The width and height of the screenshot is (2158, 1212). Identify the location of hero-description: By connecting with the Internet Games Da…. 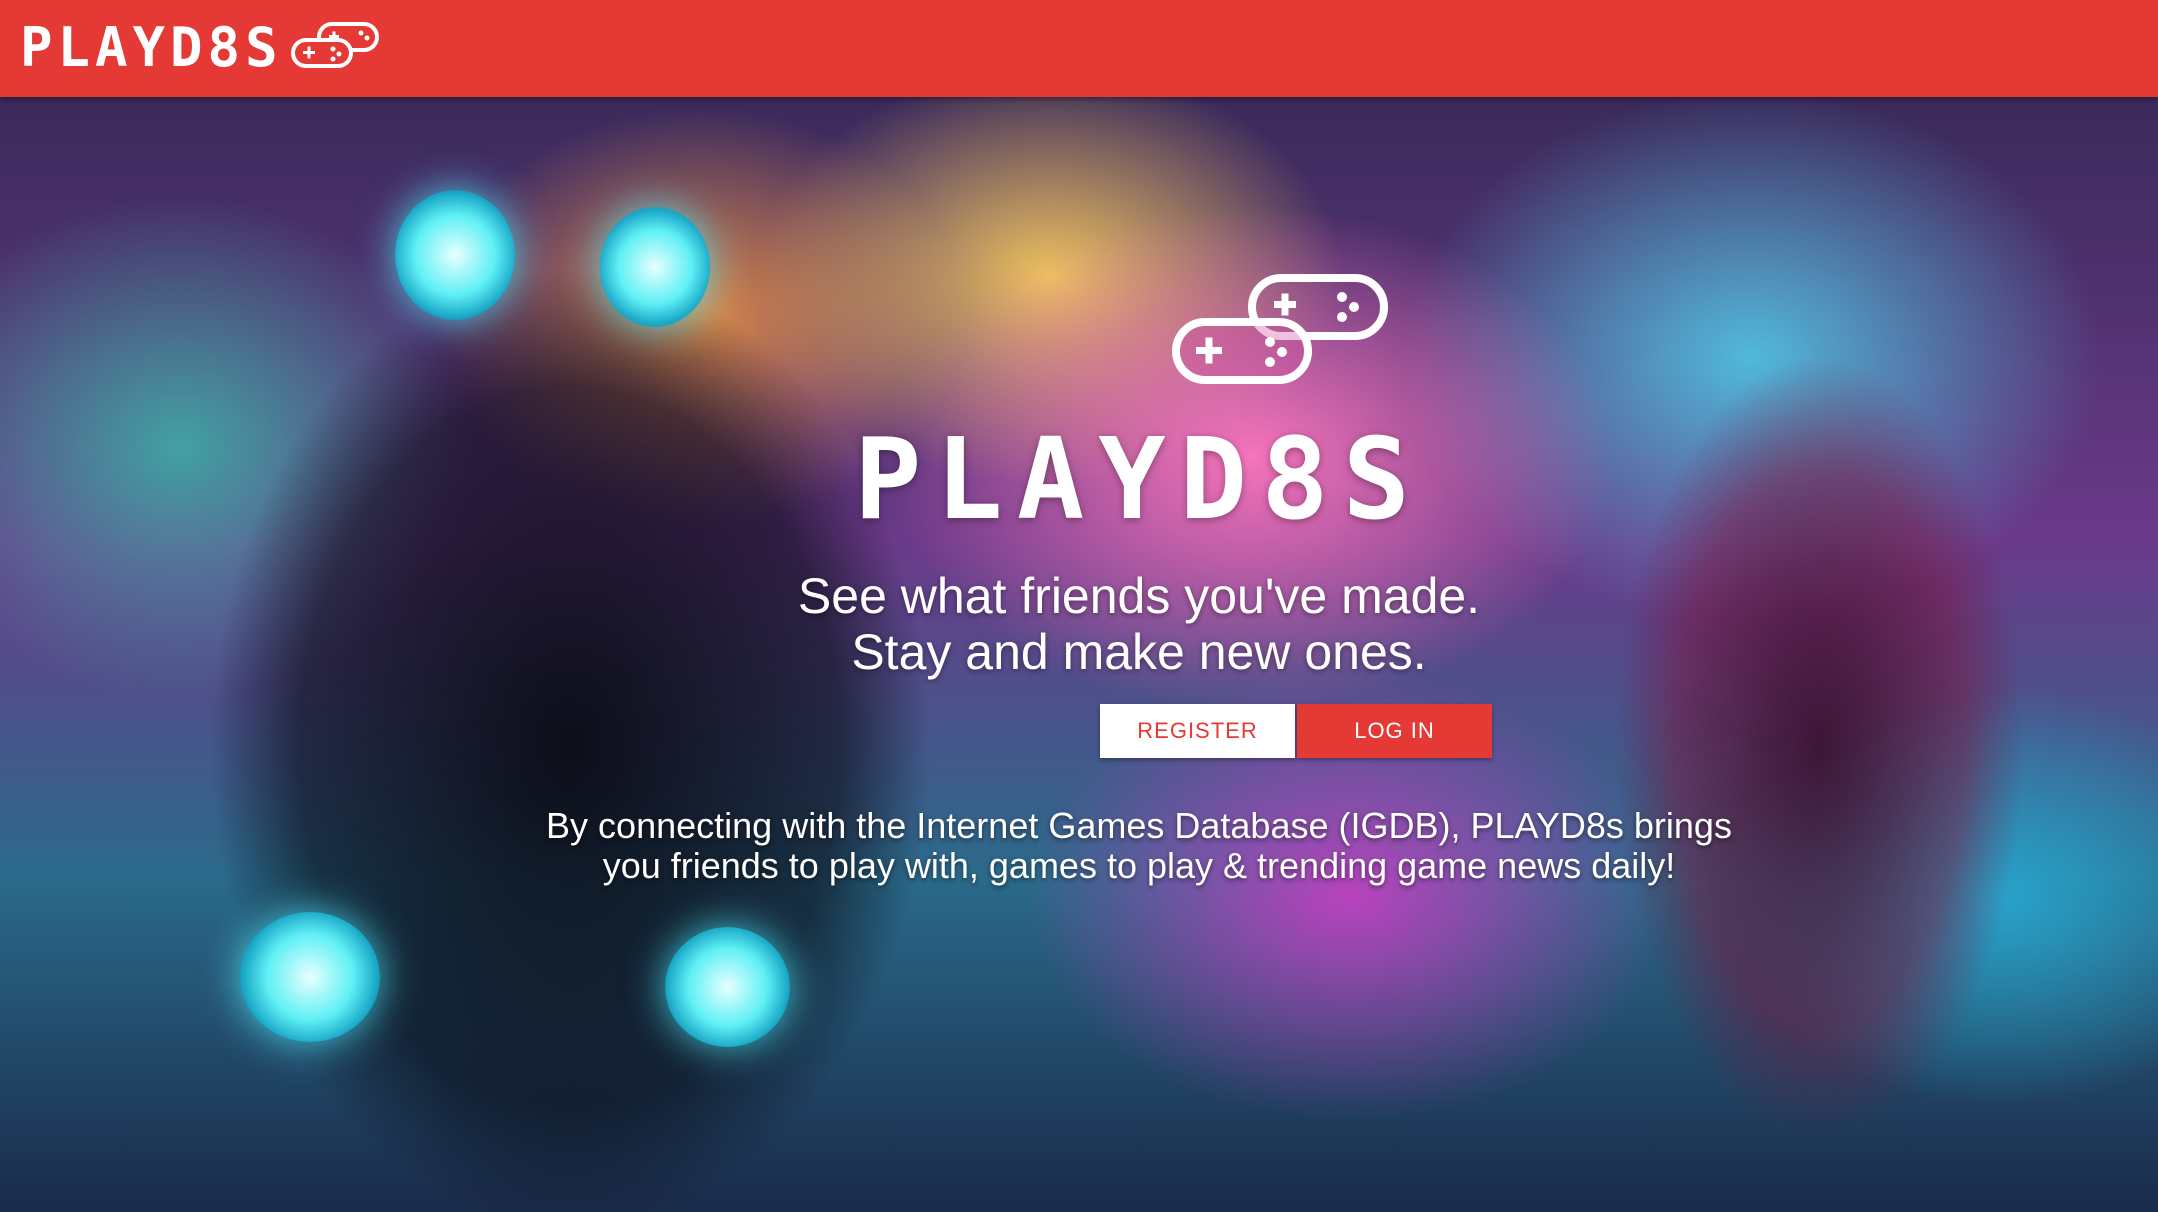
(1079, 846).